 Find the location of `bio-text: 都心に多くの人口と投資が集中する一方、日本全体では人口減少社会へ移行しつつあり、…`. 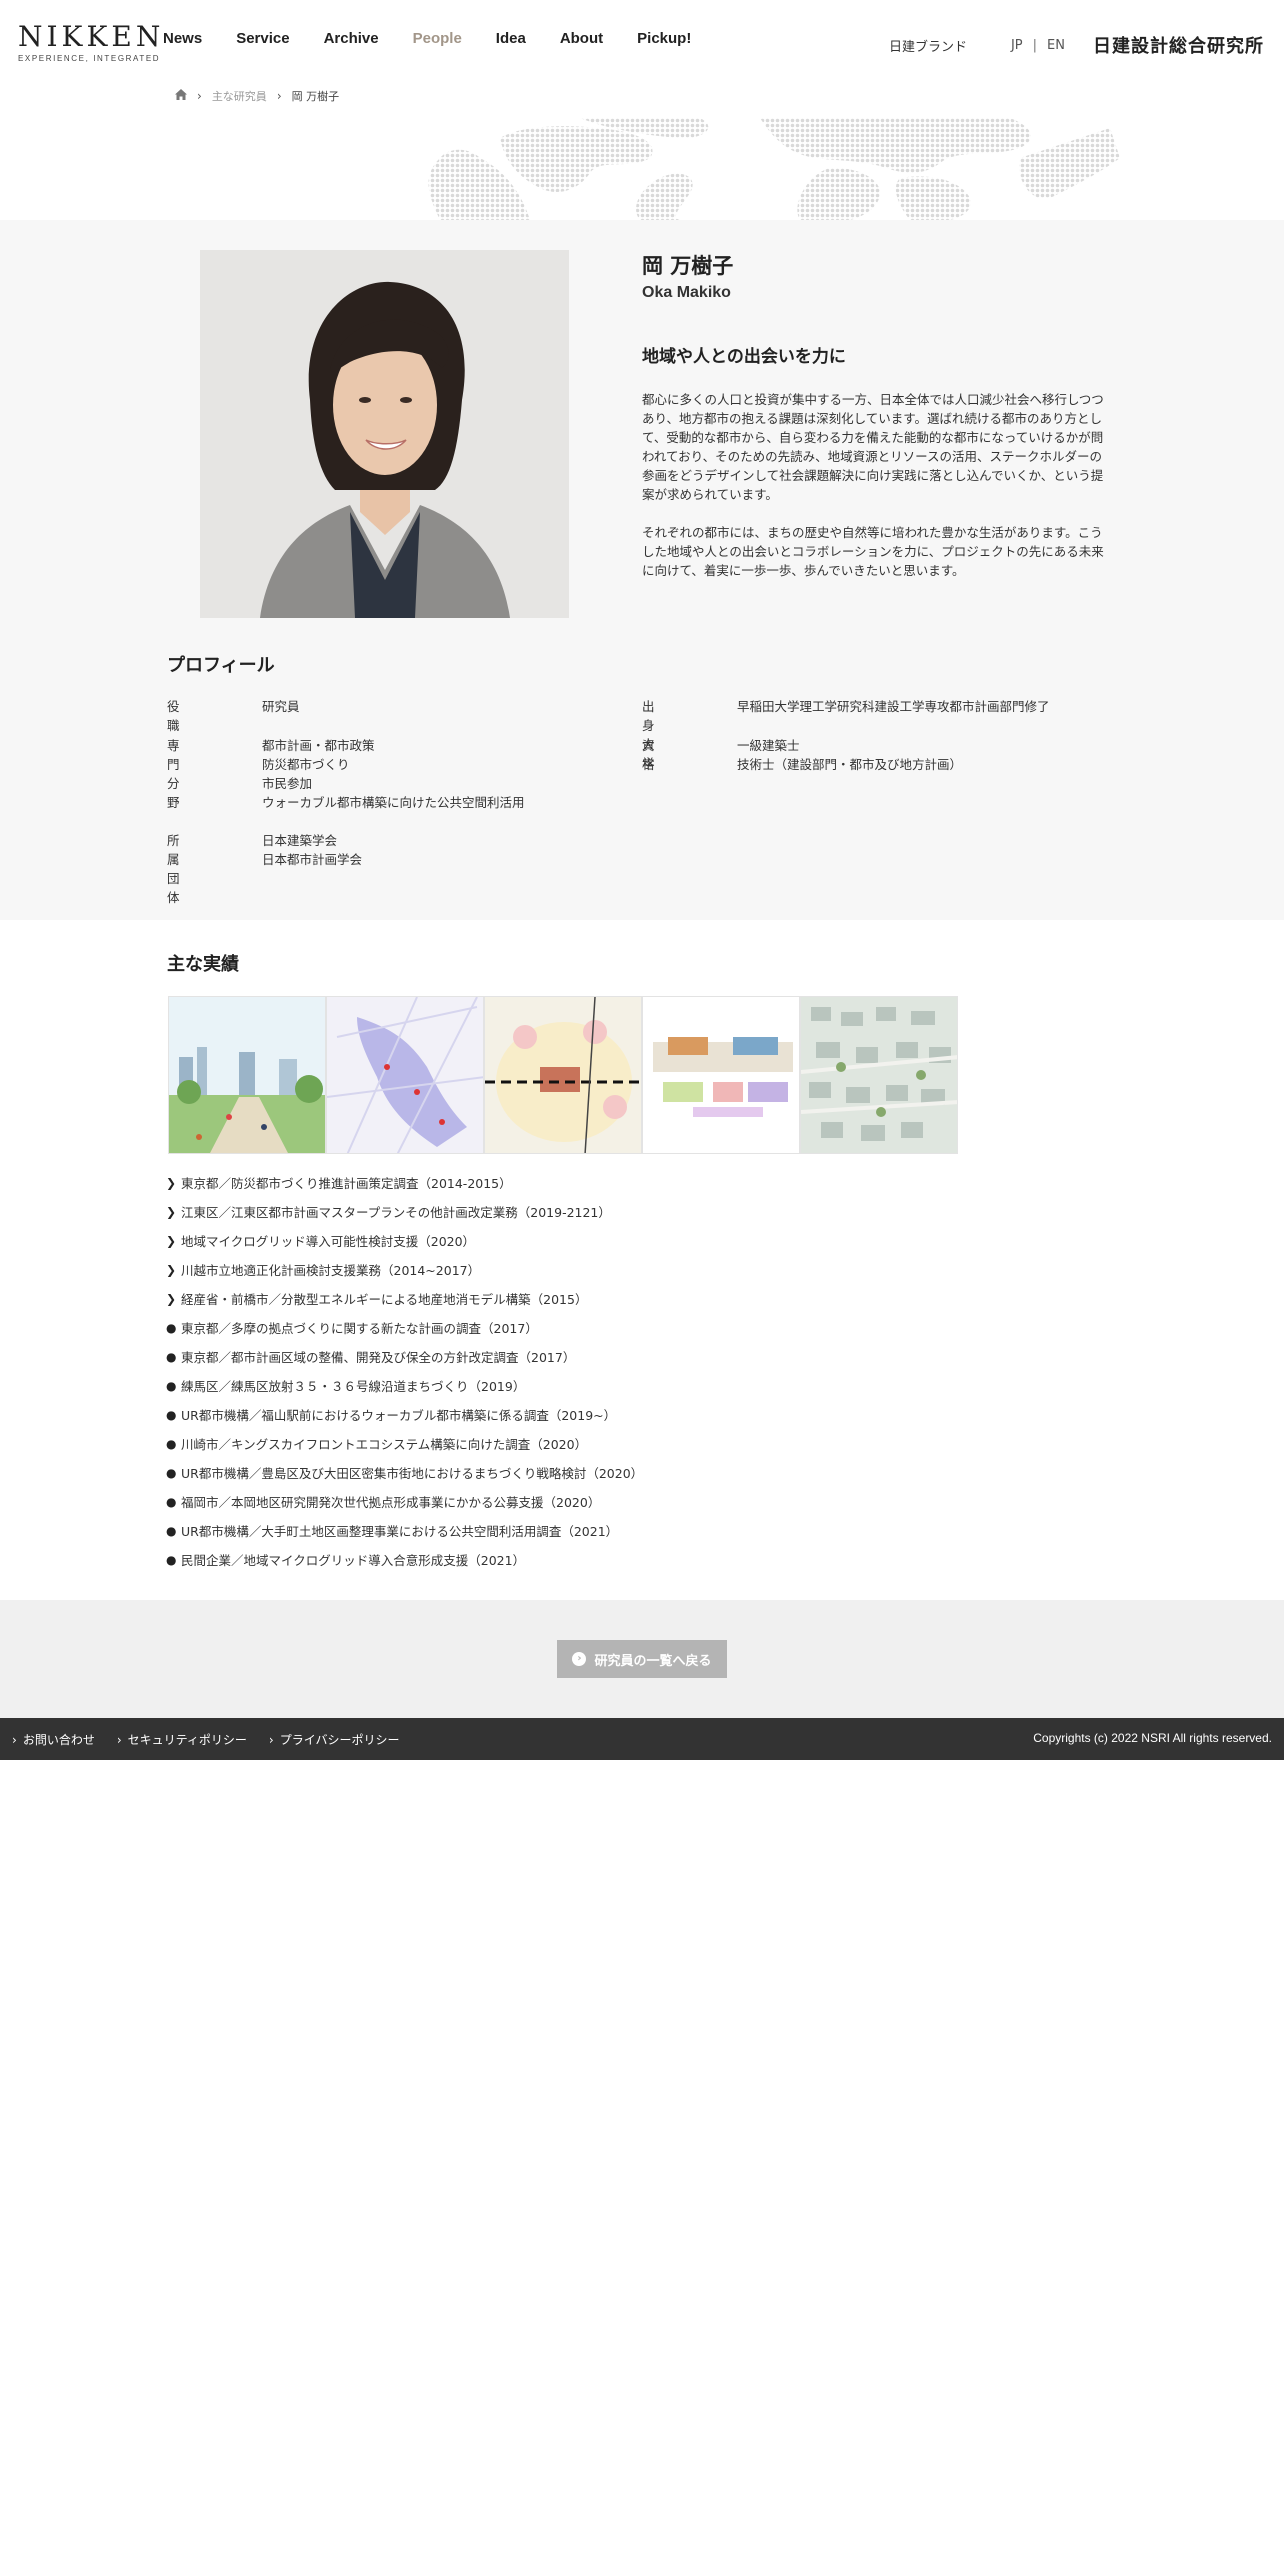

bio-text: 都心に多くの人口と投資が集中する一方、日本全体では人口減少社会へ移行しつつあり、… is located at coordinates (877, 494).